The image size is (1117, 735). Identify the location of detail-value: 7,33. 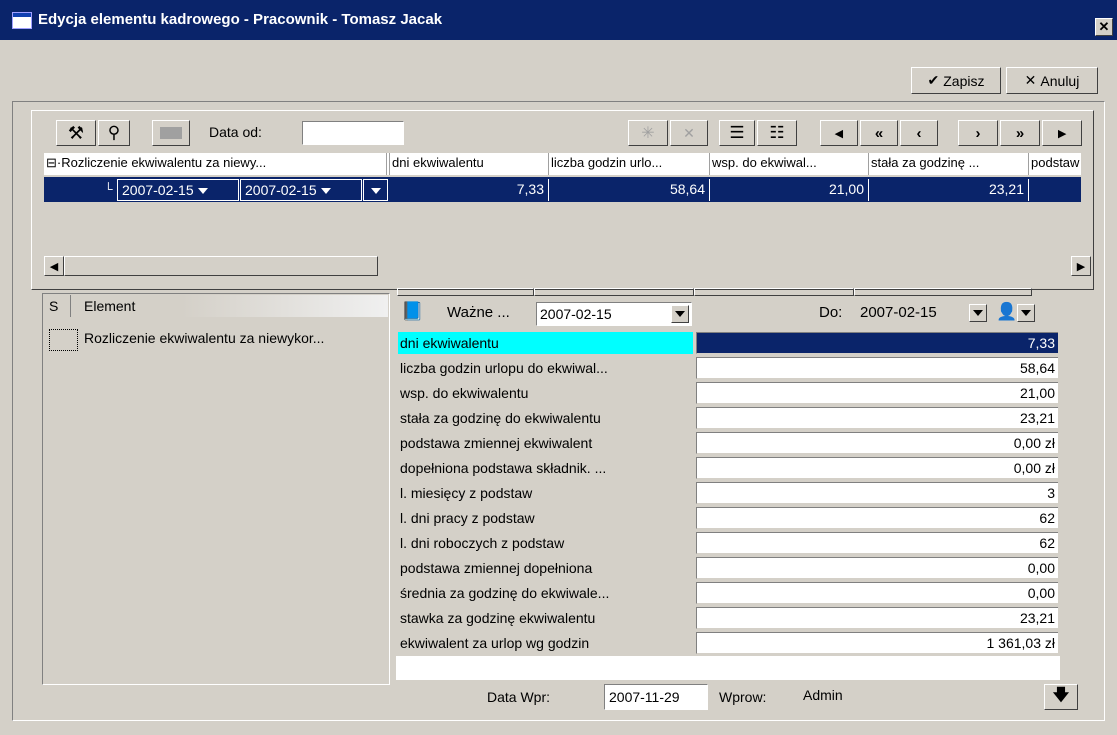
(877, 343).